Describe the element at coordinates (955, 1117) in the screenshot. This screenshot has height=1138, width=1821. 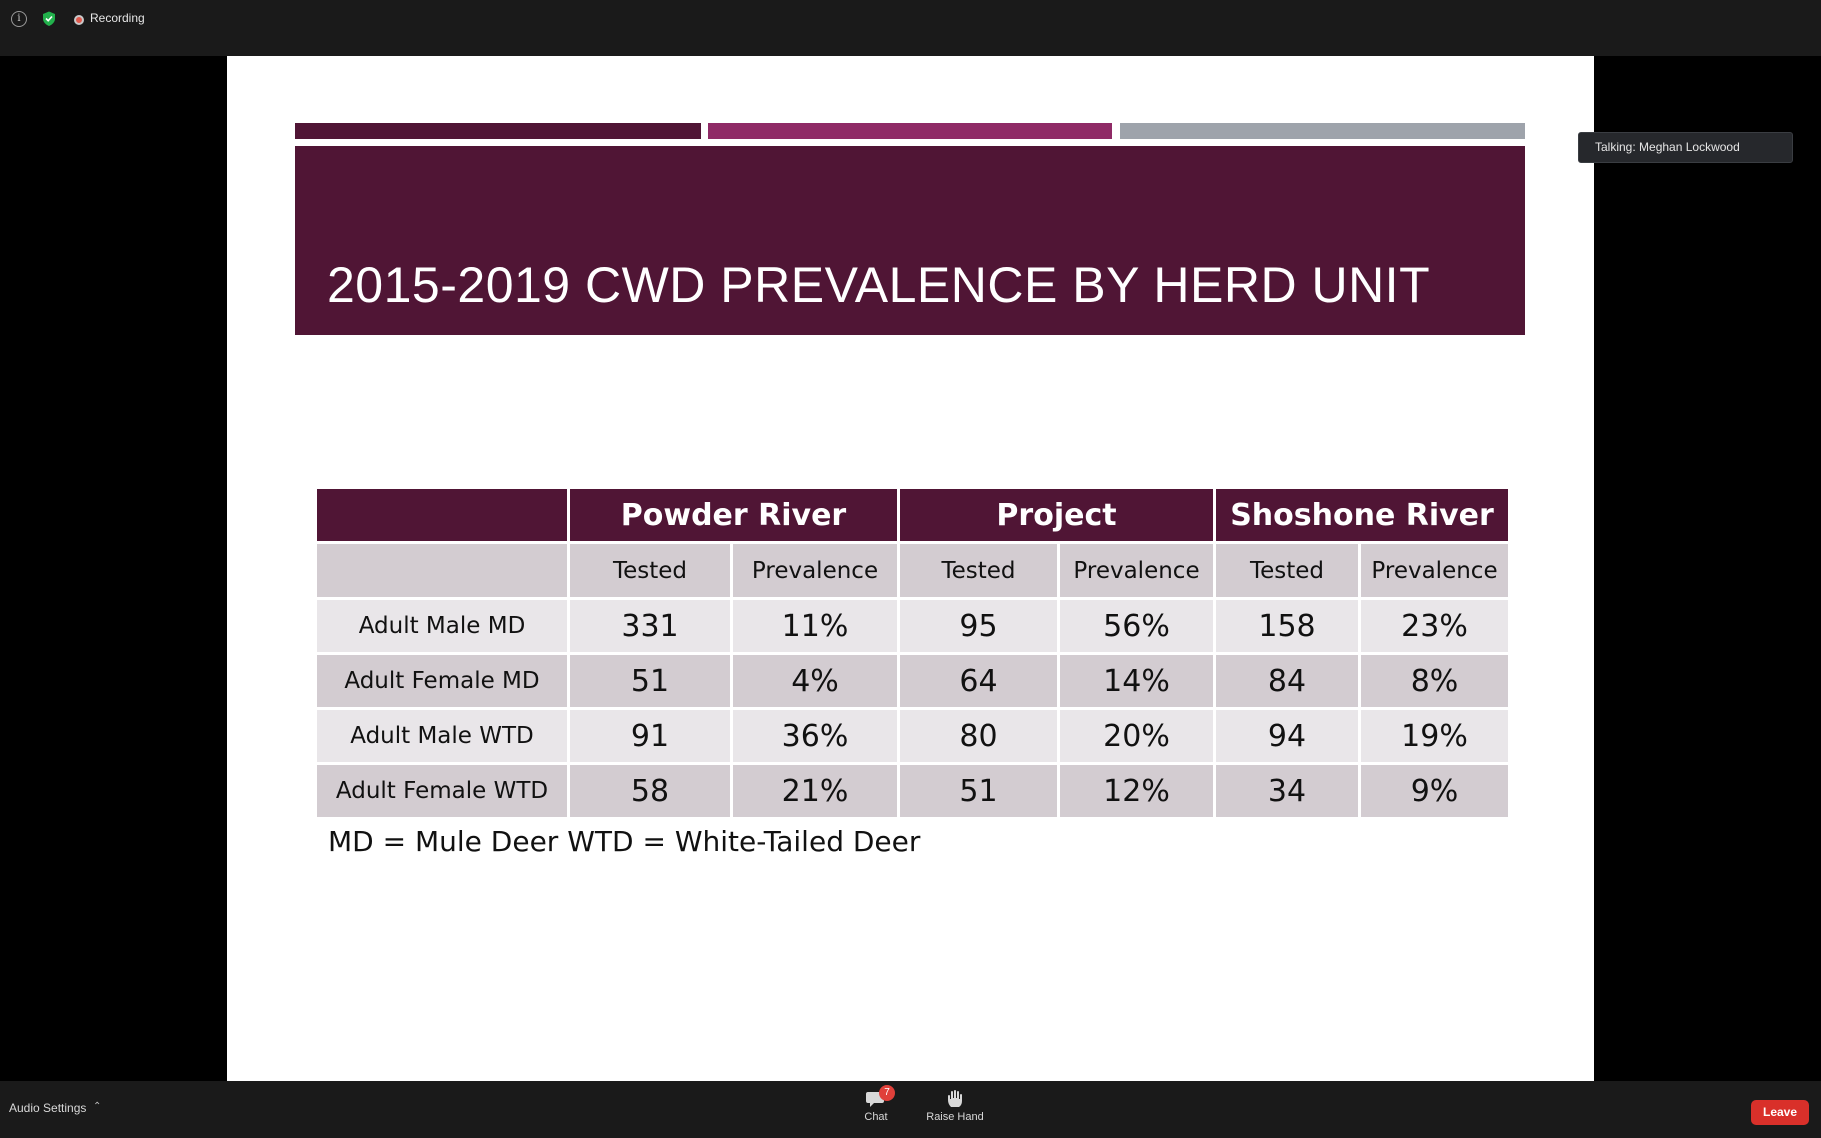
I see `raise-hand-label: Raise Hand` at that location.